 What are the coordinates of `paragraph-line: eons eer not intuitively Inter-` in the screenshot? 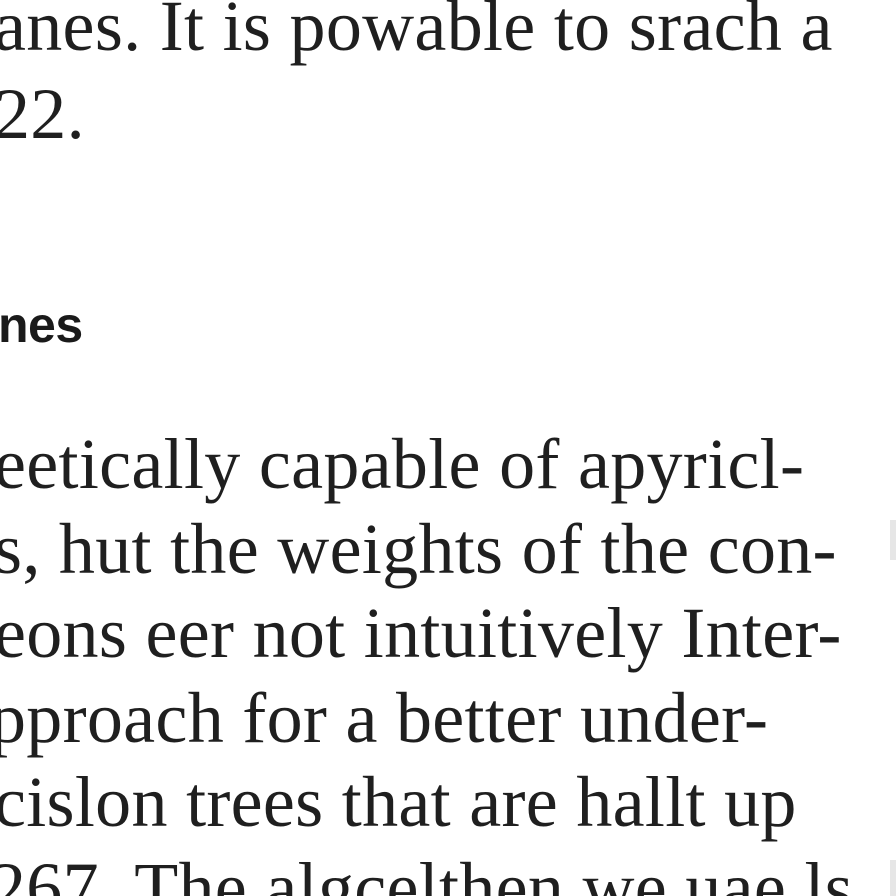 It's located at (421, 633).